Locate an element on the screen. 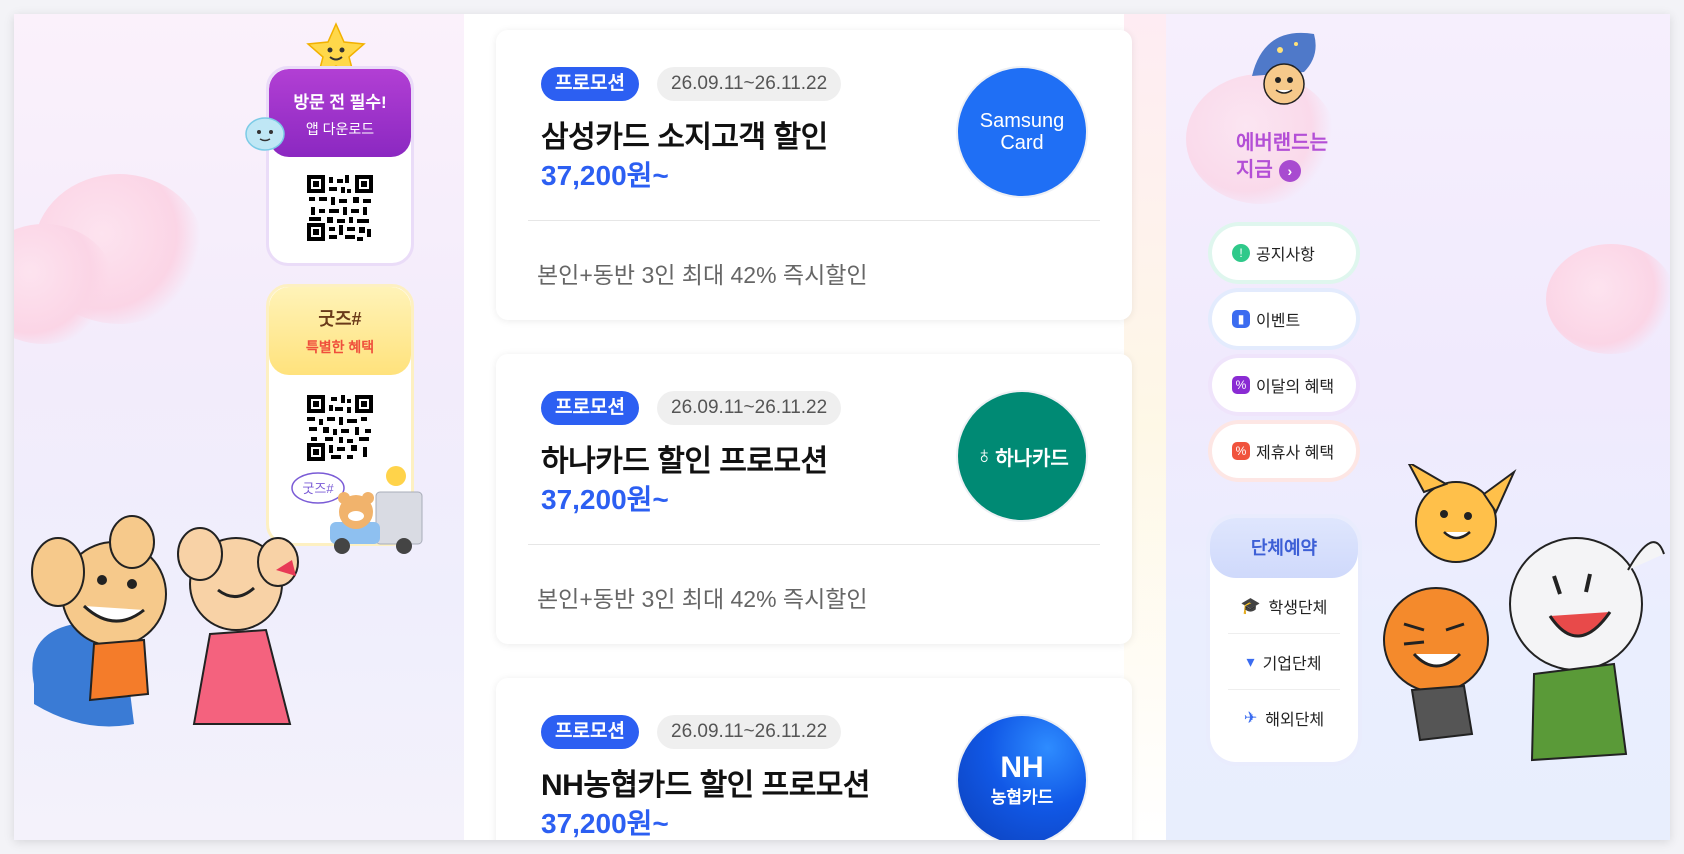 This screenshot has height=854, width=1684. goods-header: 굿즈# 특별한 혜택 is located at coordinates (340, 331).